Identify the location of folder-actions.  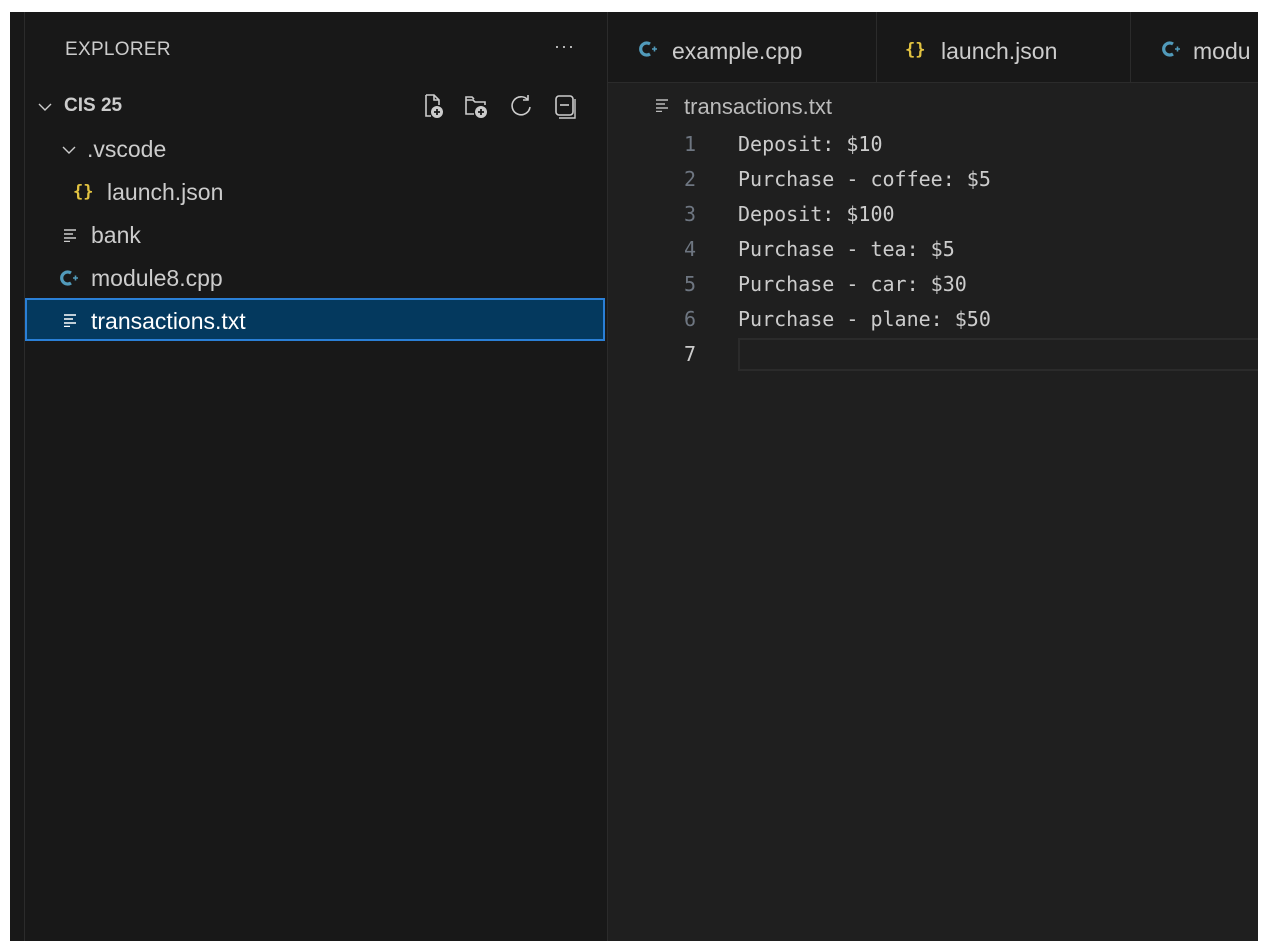
(499, 106).